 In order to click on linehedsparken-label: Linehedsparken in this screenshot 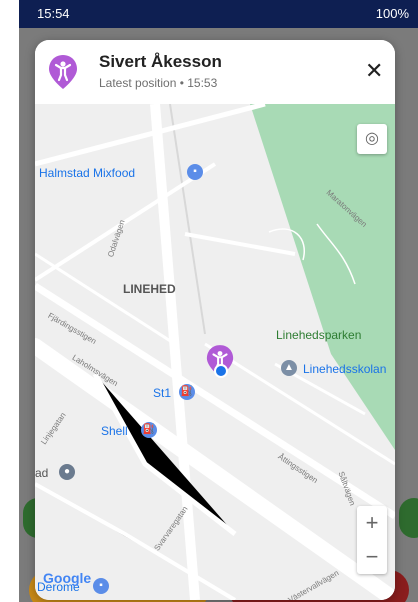, I will do `click(318, 335)`.